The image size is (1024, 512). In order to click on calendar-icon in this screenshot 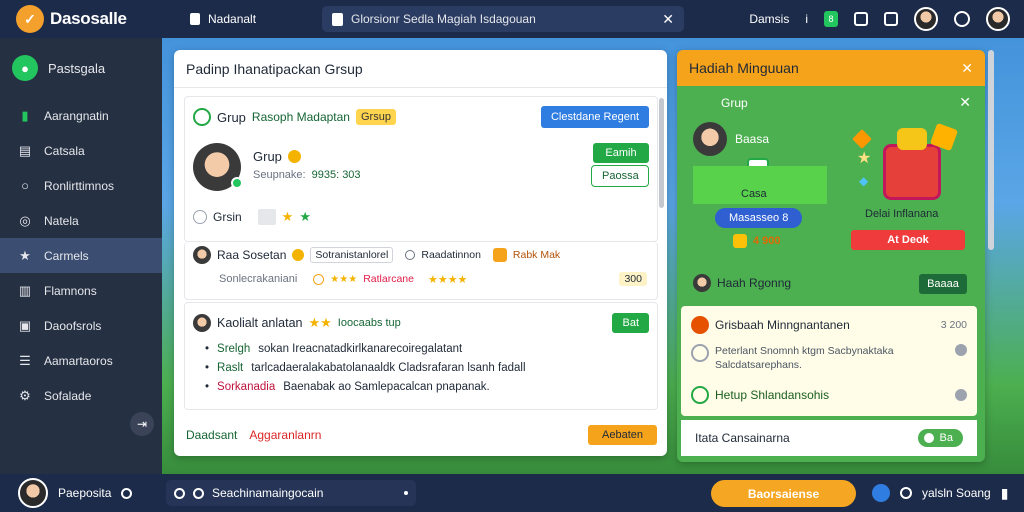, I will do `click(891, 19)`.